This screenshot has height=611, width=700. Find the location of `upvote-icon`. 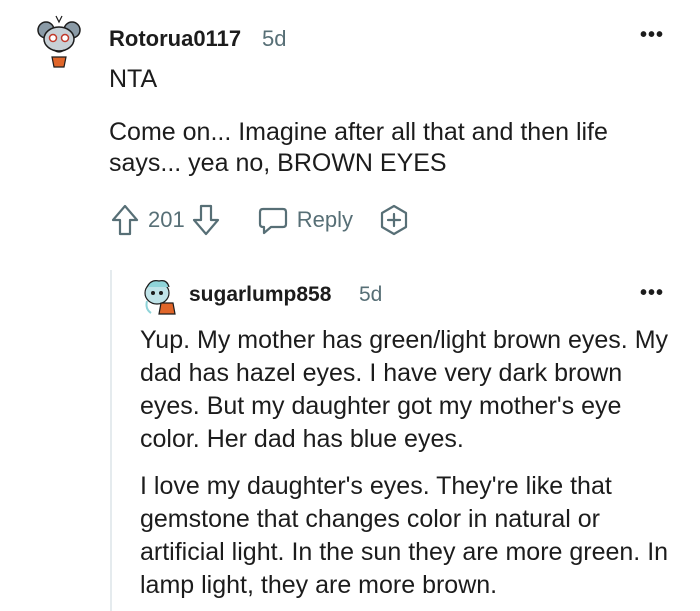

upvote-icon is located at coordinates (125, 220).